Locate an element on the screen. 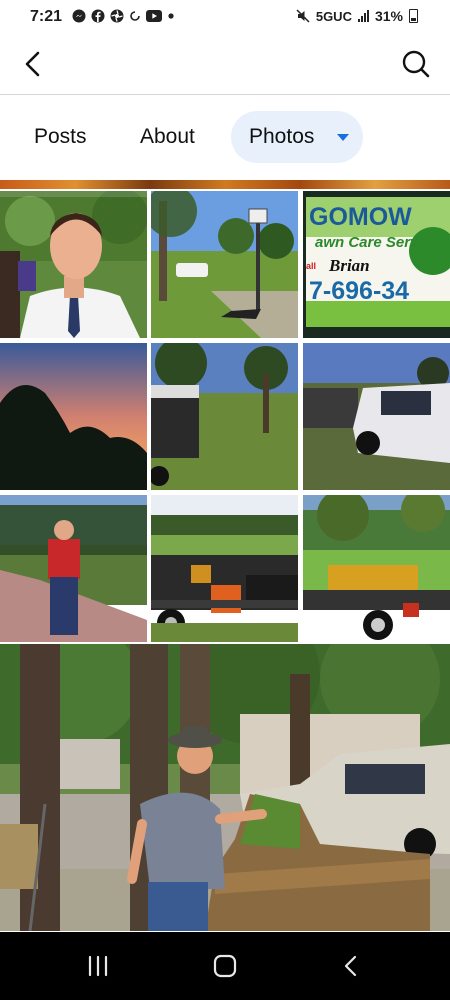 The height and width of the screenshot is (1000, 450). photo-white-pickup is located at coordinates (376, 416).